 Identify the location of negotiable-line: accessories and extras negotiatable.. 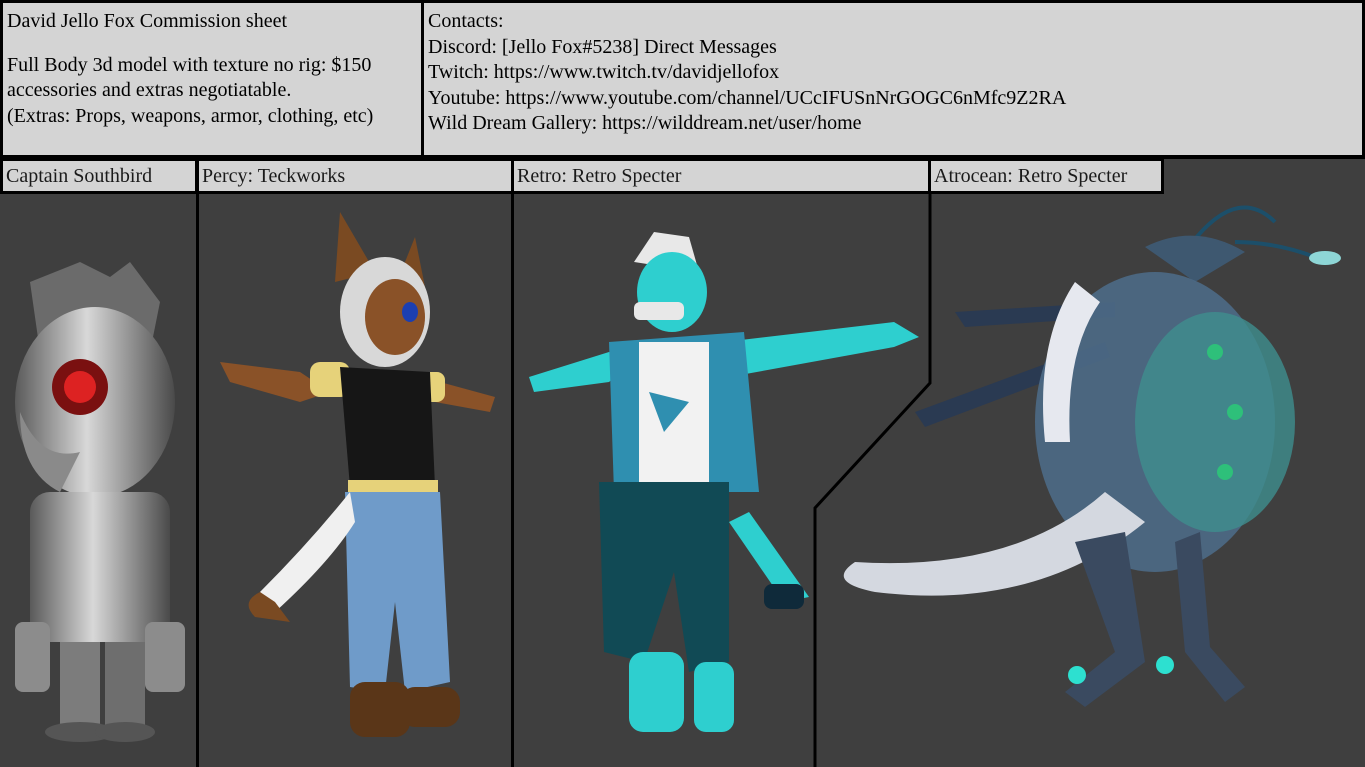
(149, 90).